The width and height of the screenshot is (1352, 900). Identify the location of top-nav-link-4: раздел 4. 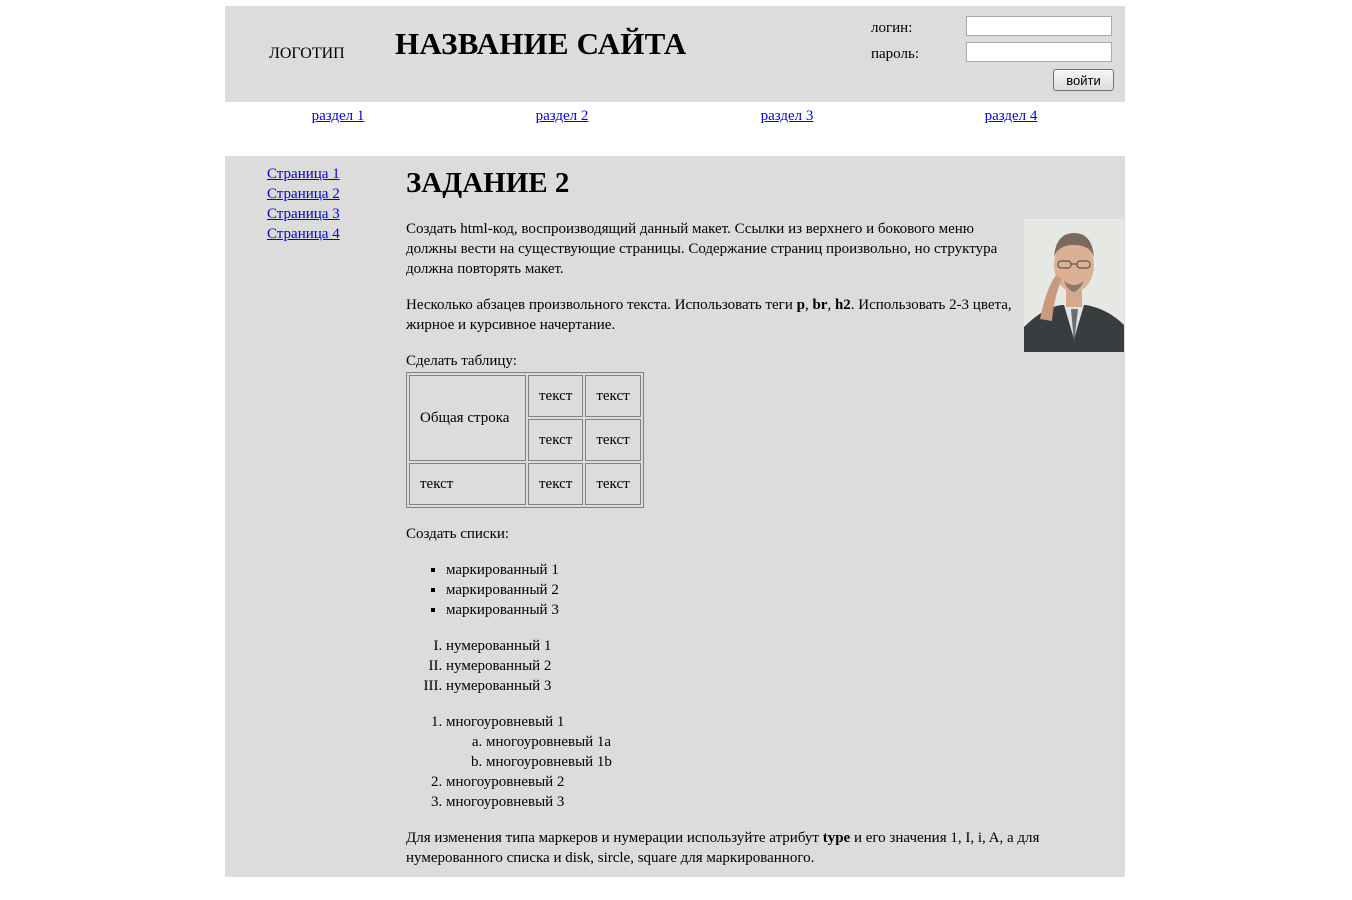
(1011, 116).